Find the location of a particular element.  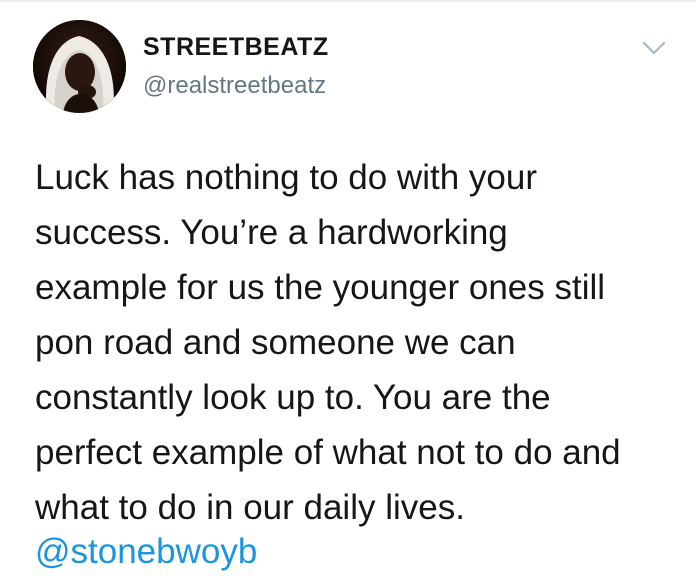

tweet-text-line: perfect example of what not to do and is located at coordinates (328, 452).